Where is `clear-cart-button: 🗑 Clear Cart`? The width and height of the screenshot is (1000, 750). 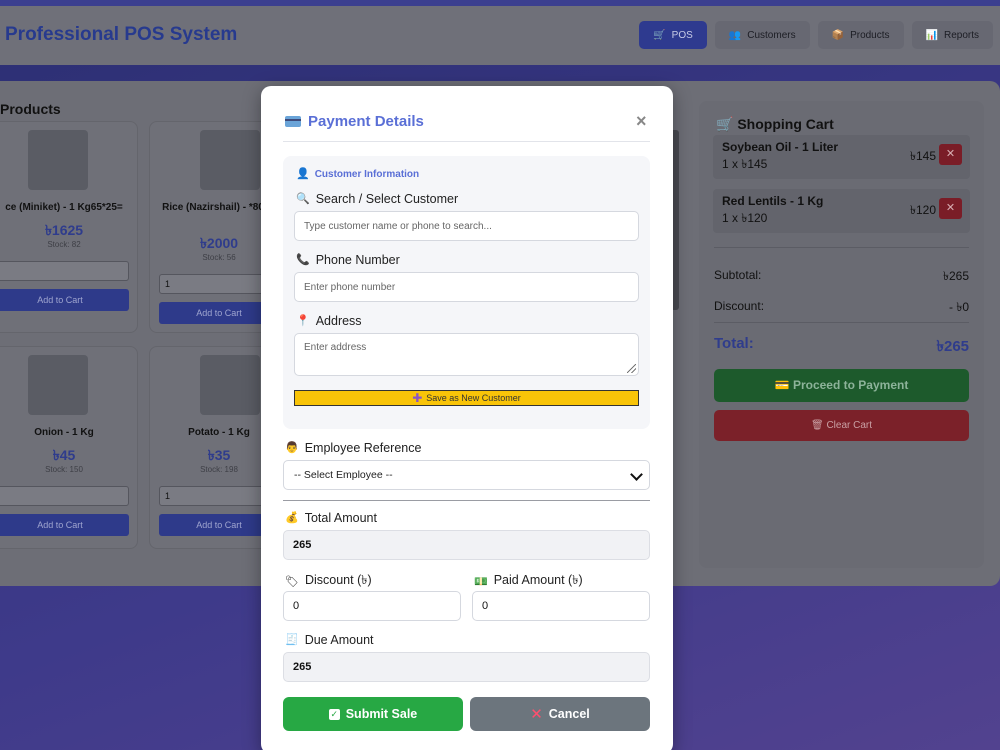 clear-cart-button: 🗑 Clear Cart is located at coordinates (841, 425).